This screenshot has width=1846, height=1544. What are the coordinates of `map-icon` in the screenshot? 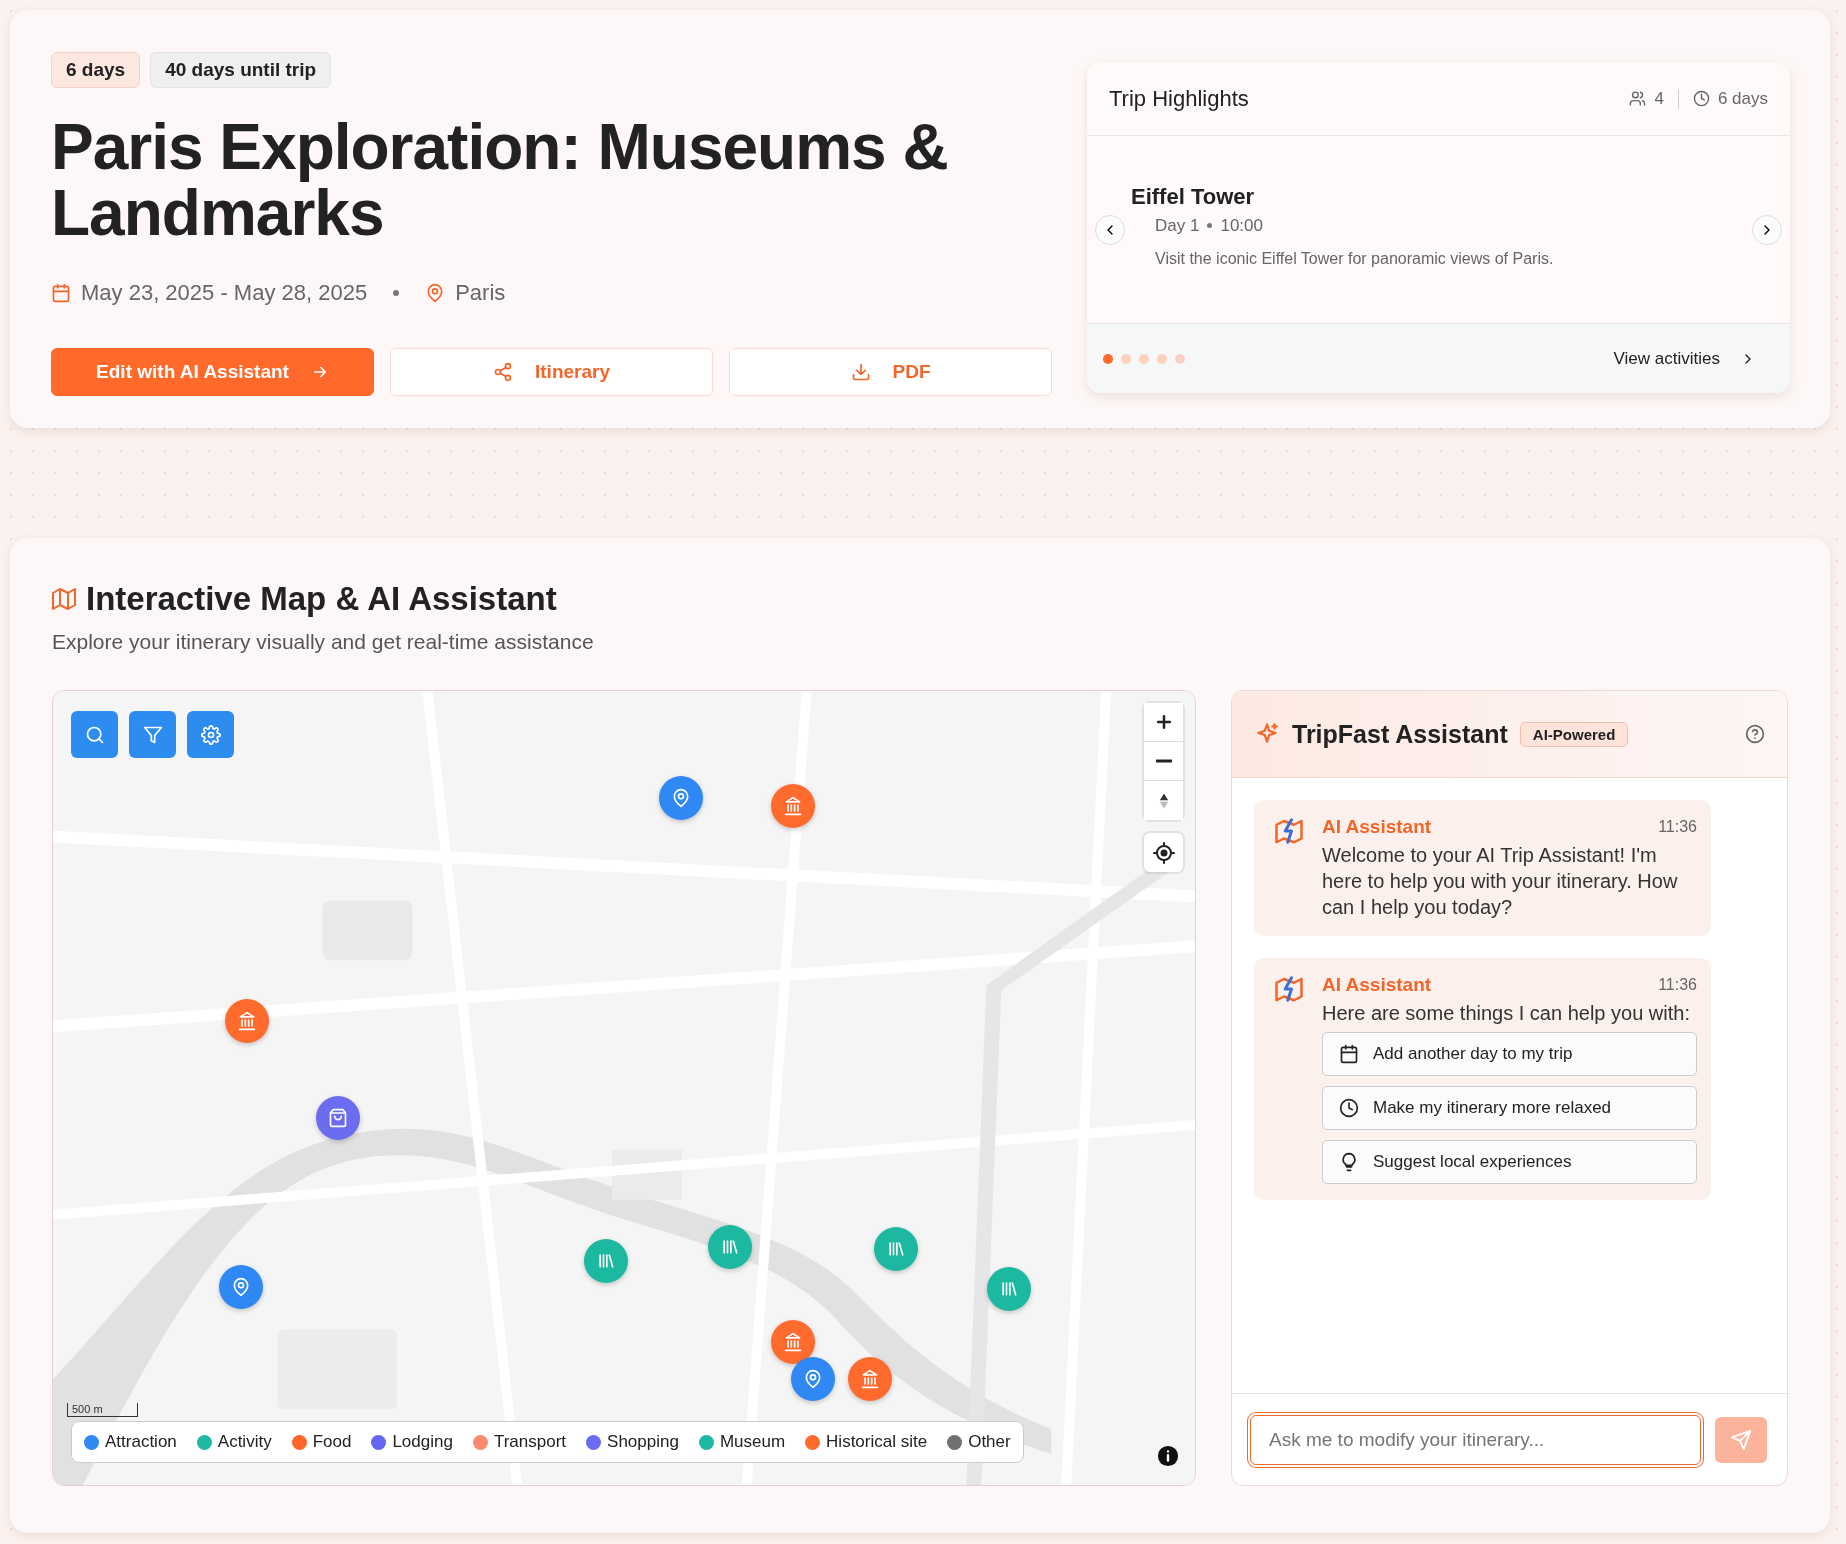 It's located at (64, 599).